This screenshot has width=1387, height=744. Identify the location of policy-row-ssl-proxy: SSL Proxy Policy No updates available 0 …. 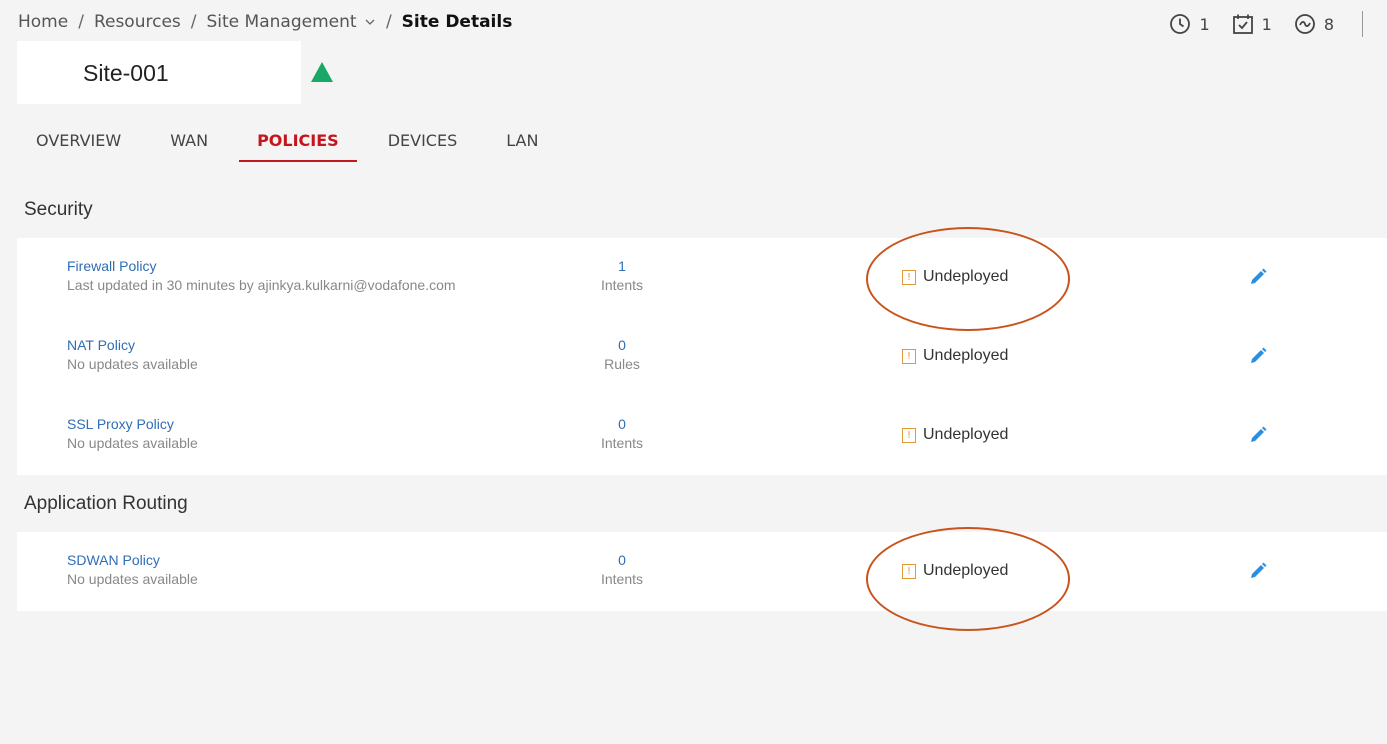
(702, 435).